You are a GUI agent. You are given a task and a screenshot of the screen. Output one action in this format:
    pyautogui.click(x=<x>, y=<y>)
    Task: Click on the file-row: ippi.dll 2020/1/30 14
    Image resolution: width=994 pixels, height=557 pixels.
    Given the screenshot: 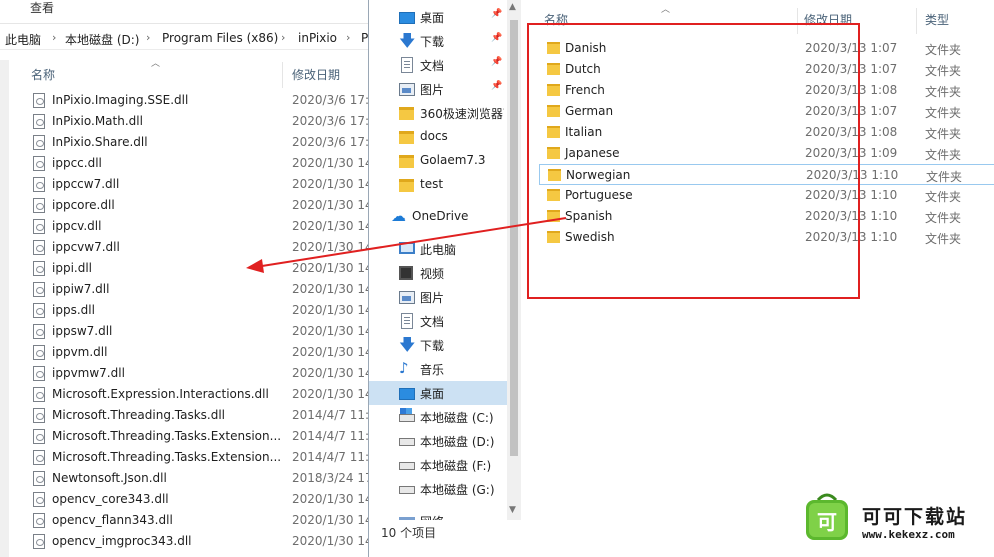 What is the action you would take?
    pyautogui.click(x=185, y=268)
    